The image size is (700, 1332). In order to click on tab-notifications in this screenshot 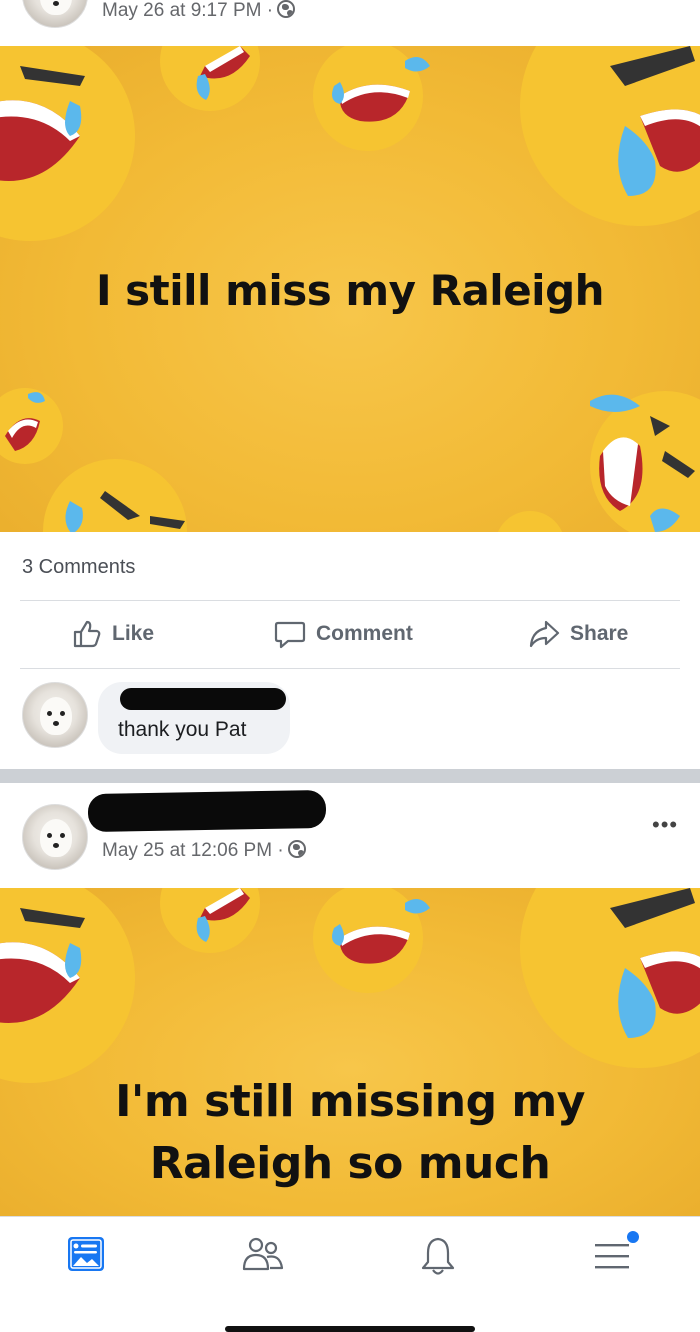, I will do `click(443, 1257)`.